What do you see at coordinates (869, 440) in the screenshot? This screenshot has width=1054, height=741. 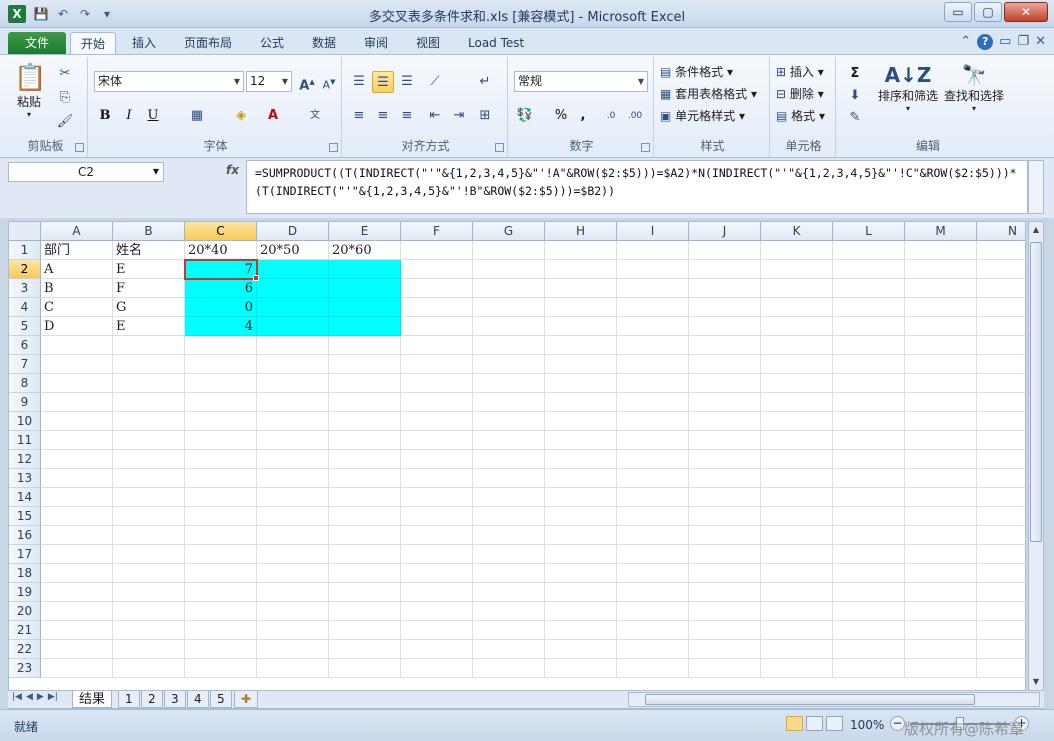 I see `cell-l11` at bounding box center [869, 440].